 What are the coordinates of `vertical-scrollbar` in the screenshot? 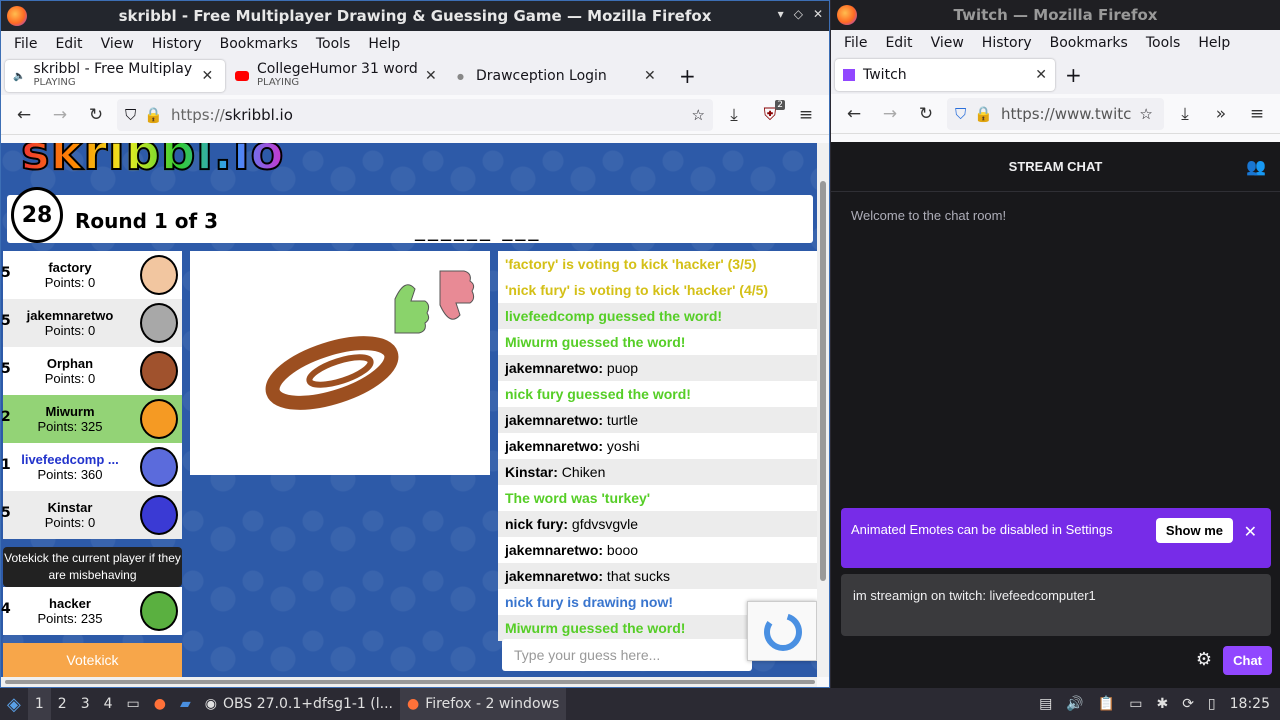 It's located at (823, 410).